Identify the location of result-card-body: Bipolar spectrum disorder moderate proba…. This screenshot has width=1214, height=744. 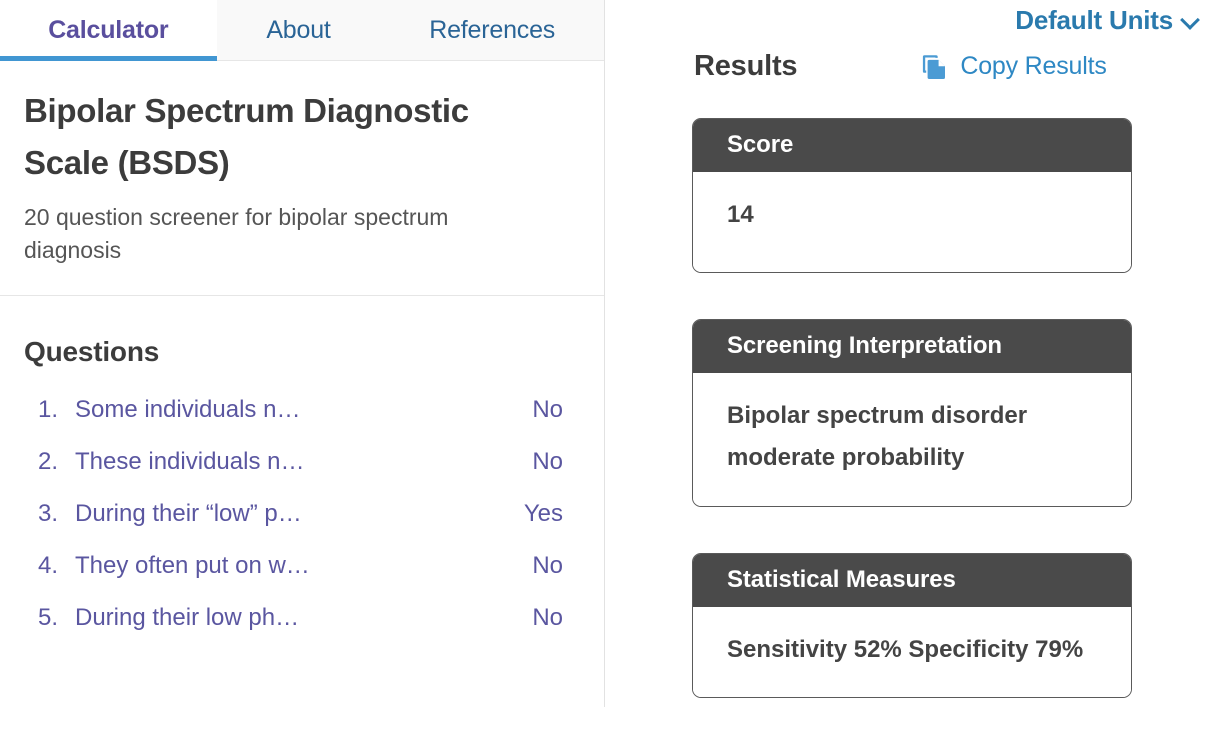
(912, 439).